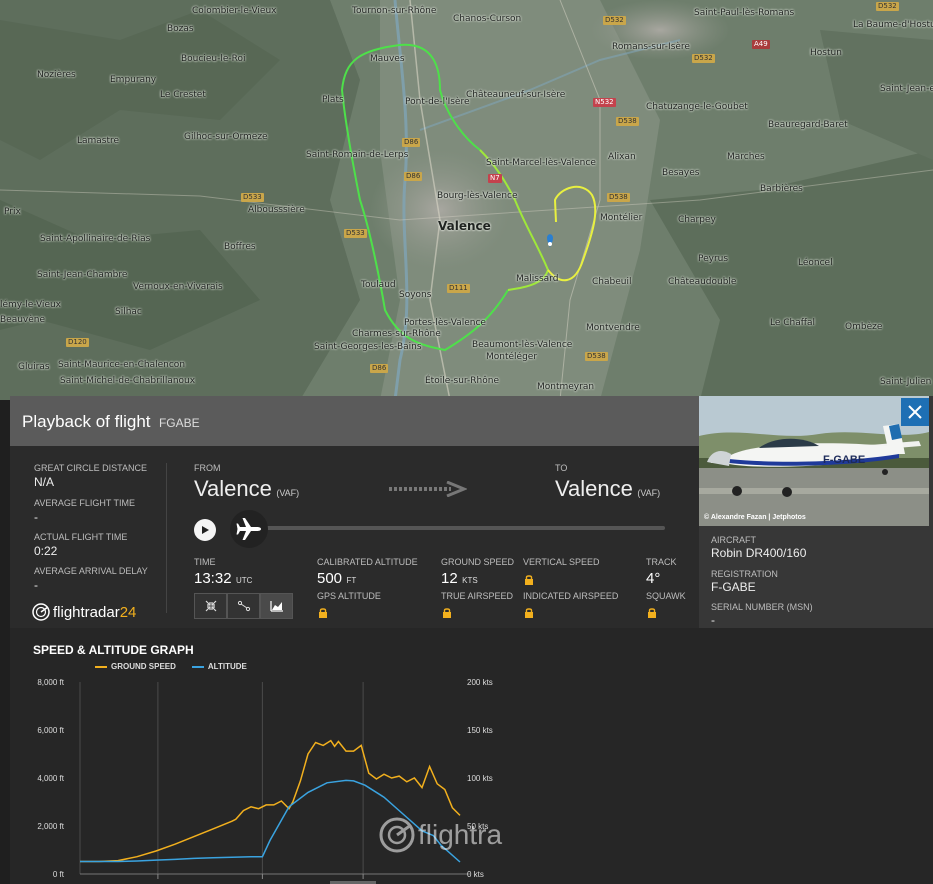 Image resolution: width=933 pixels, height=884 pixels. I want to click on photo-credit: © Alexandre Fazan | Jetphotos, so click(755, 517).